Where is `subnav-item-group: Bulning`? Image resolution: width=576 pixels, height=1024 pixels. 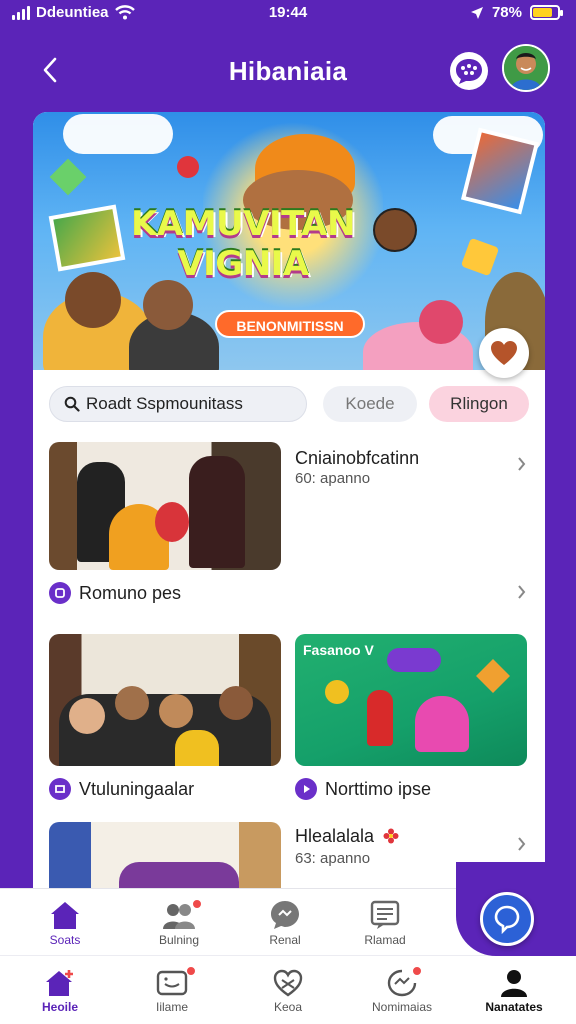
subnav-item-group: Bulning is located at coordinates (179, 922).